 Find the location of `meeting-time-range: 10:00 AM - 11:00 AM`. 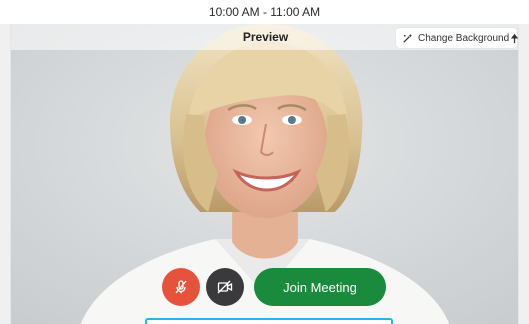

meeting-time-range: 10:00 AM - 11:00 AM is located at coordinates (264, 12).